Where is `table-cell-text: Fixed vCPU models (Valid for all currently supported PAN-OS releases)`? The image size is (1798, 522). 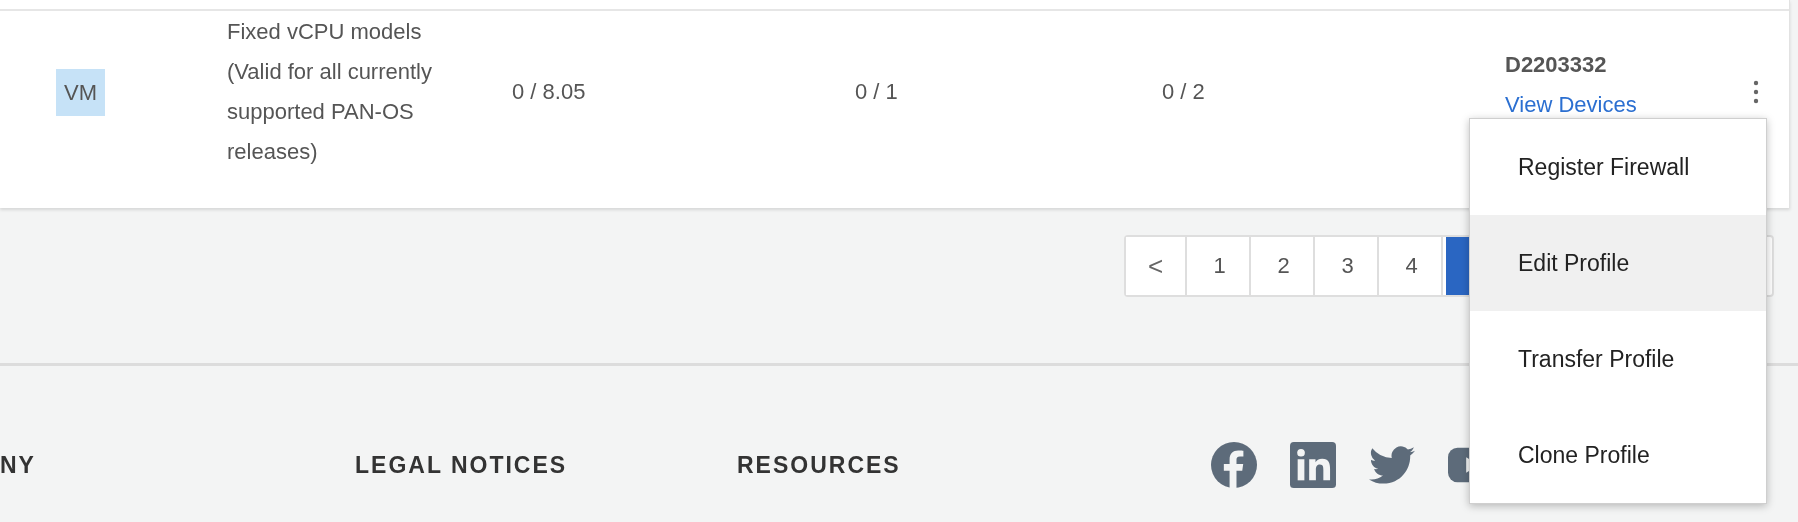
table-cell-text: Fixed vCPU models (Valid for all currently supported PAN-OS releases) is located at coordinates (330, 92).